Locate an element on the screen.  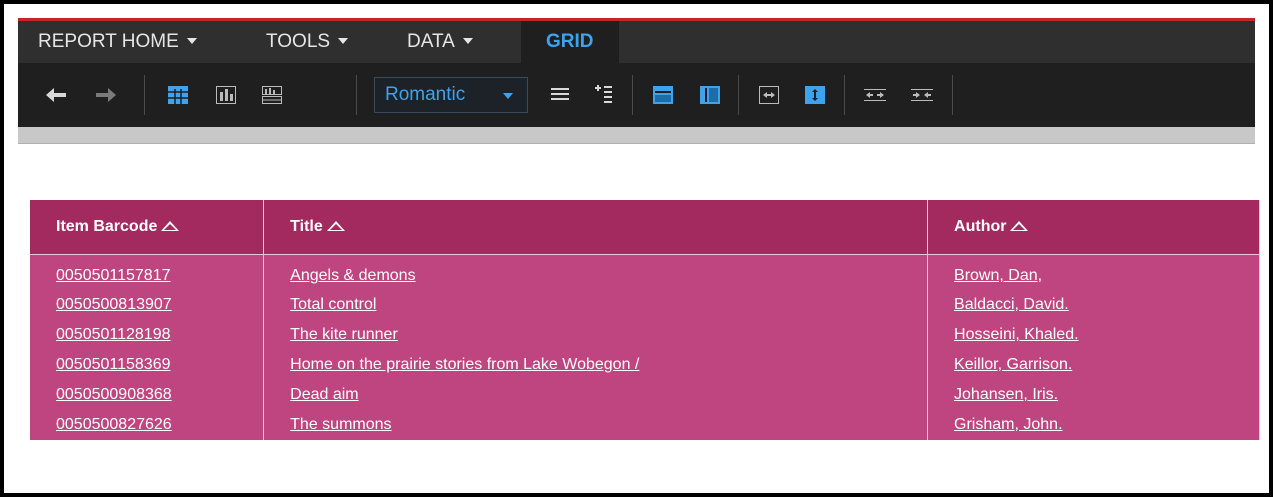
banding-icon is located at coordinates (663, 95).